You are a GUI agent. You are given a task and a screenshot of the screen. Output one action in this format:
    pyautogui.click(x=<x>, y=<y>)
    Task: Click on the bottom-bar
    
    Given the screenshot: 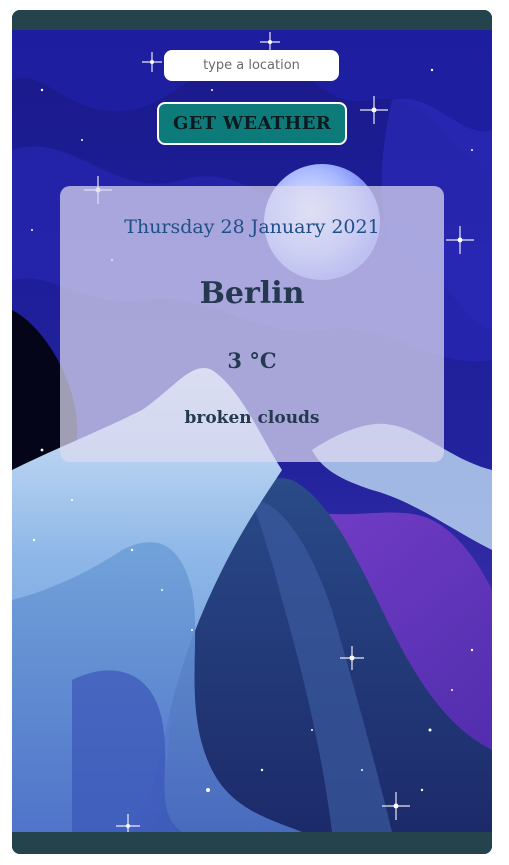 What is the action you would take?
    pyautogui.click(x=252, y=843)
    